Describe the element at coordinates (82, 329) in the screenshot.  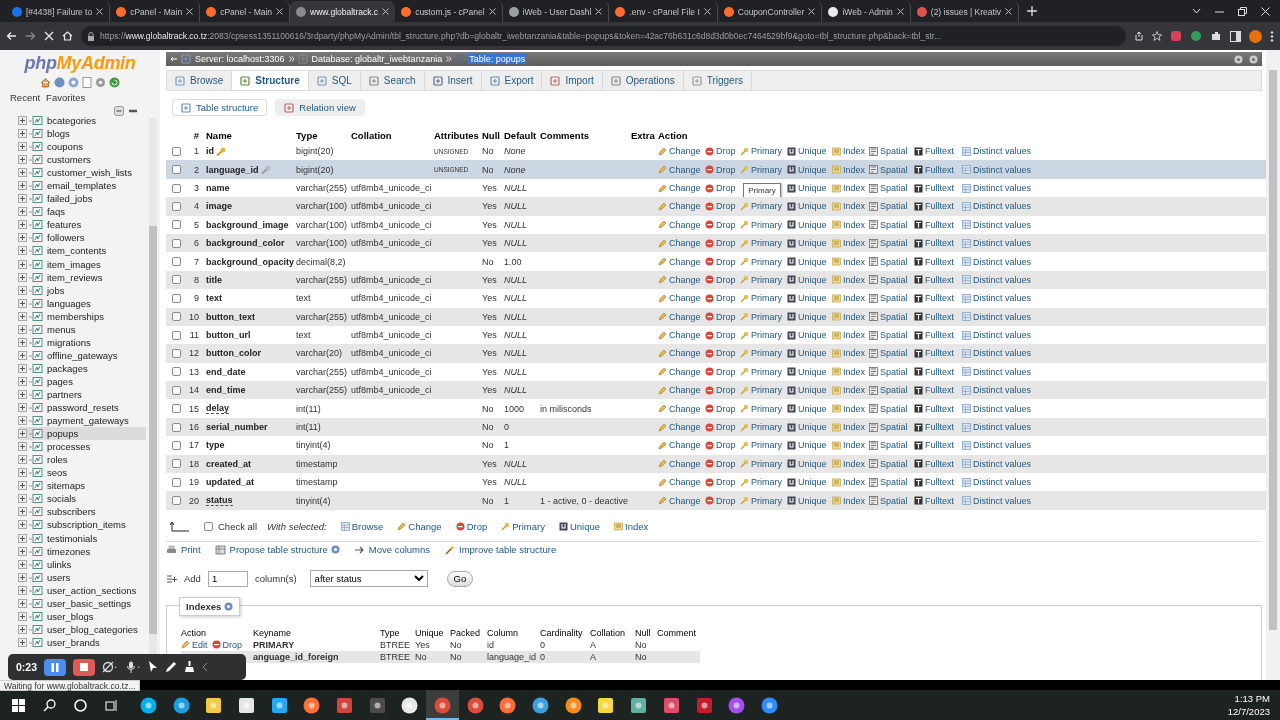
I see `sidebar-item: menus` at that location.